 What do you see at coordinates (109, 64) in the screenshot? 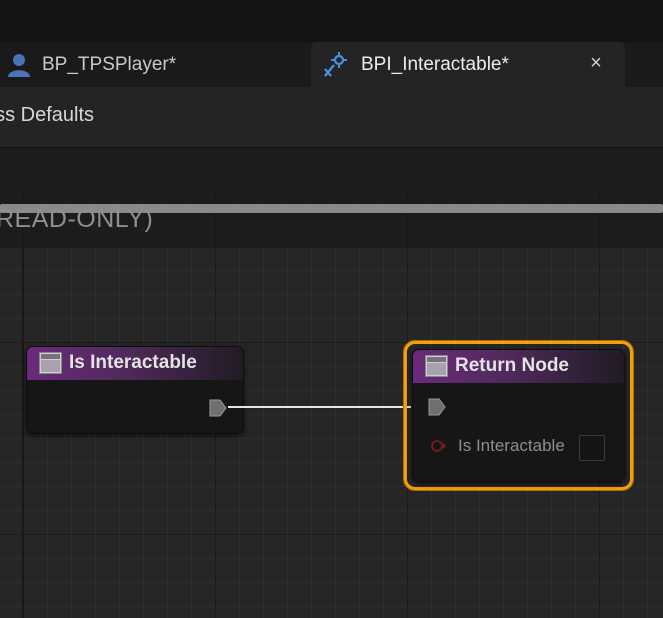
I see `tab-label: BP_TPSPlayer*` at bounding box center [109, 64].